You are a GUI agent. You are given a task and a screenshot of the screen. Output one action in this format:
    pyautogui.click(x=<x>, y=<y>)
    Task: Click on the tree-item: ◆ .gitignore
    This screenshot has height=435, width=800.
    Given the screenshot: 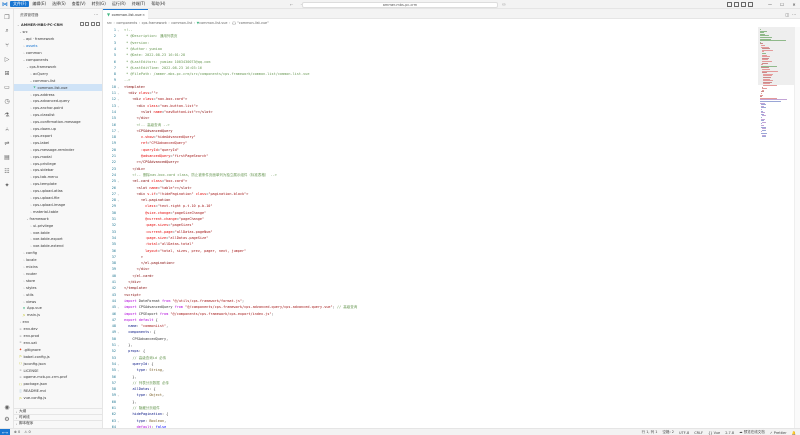 What is the action you would take?
    pyautogui.click(x=58, y=349)
    